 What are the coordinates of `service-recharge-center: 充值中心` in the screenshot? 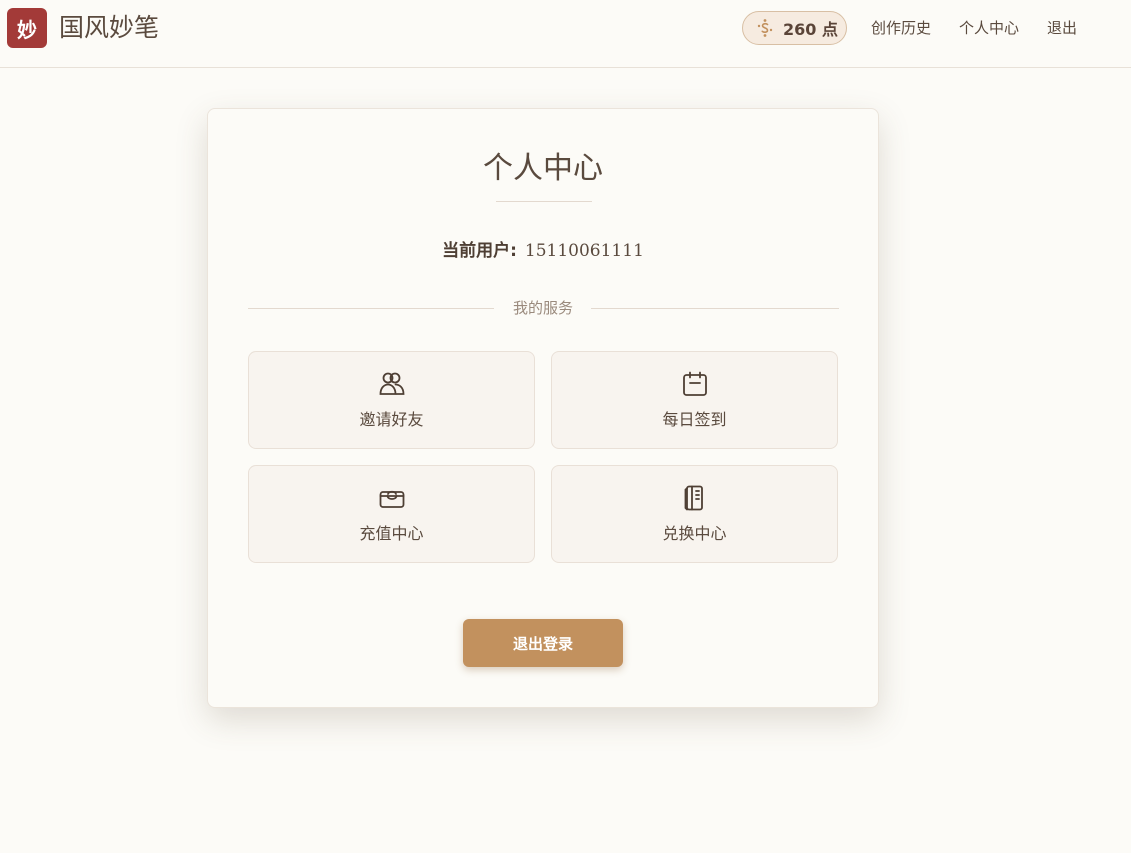 It's located at (391, 514).